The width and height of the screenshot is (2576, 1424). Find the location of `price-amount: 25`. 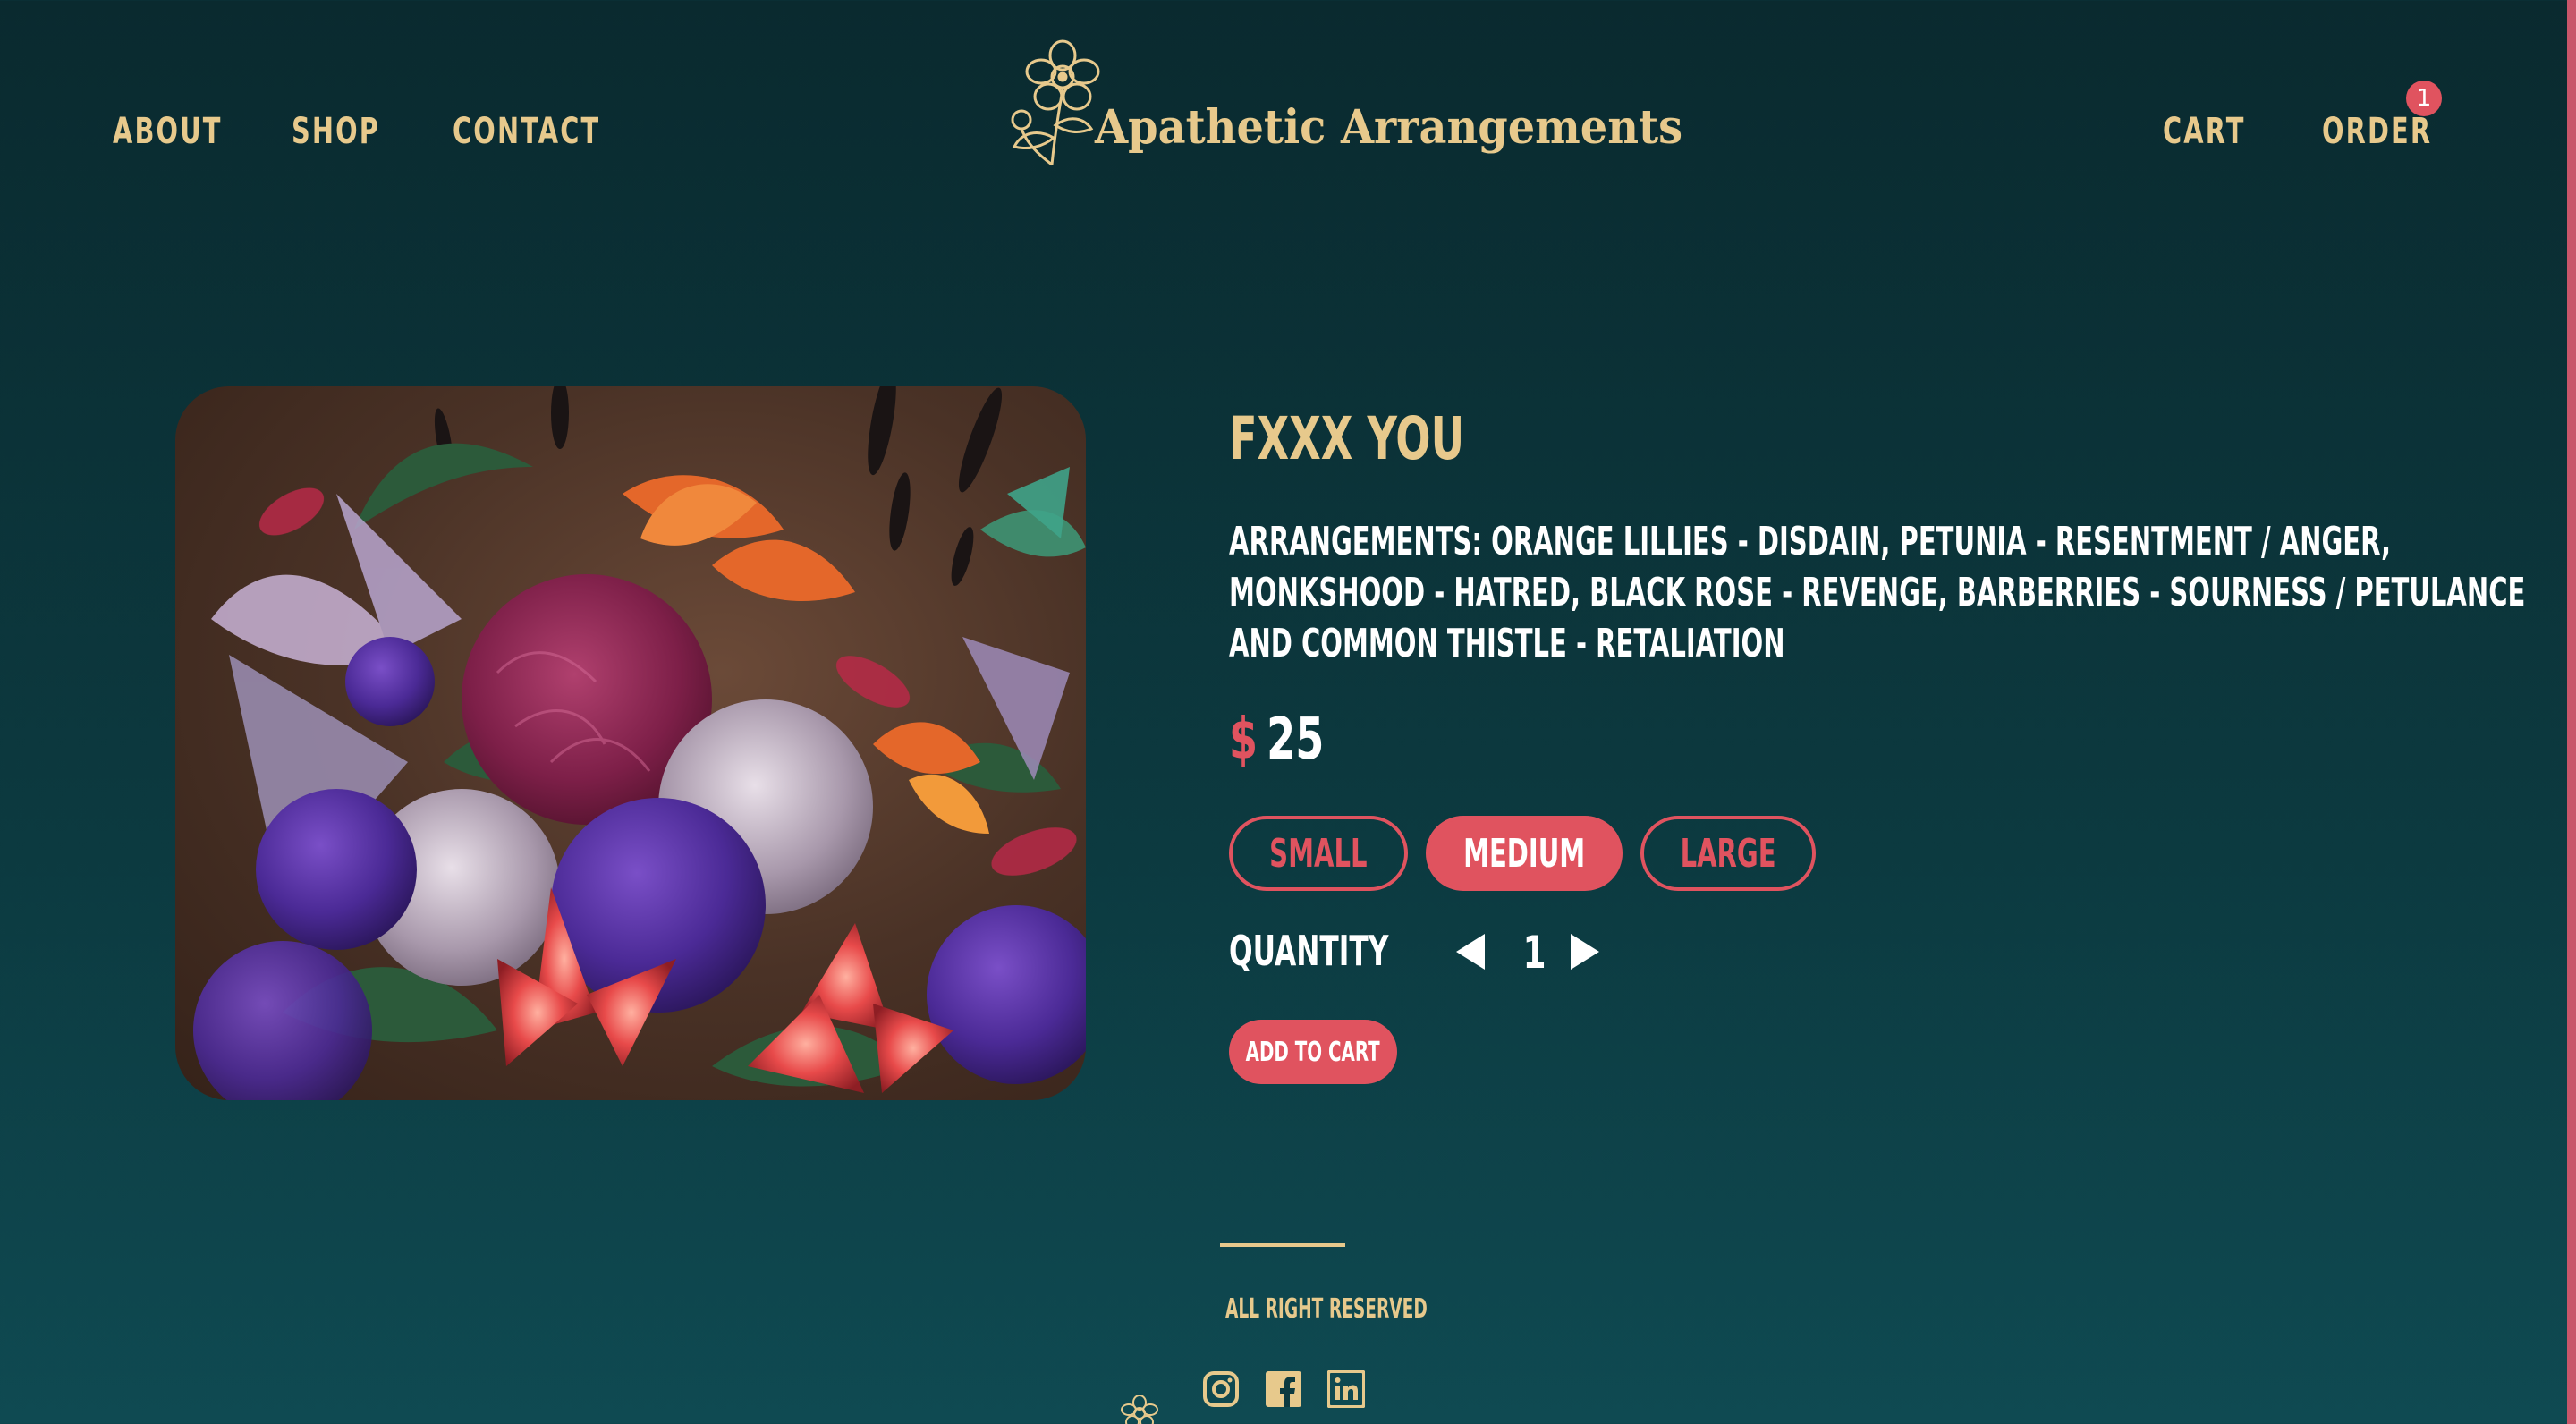

price-amount: 25 is located at coordinates (1296, 740).